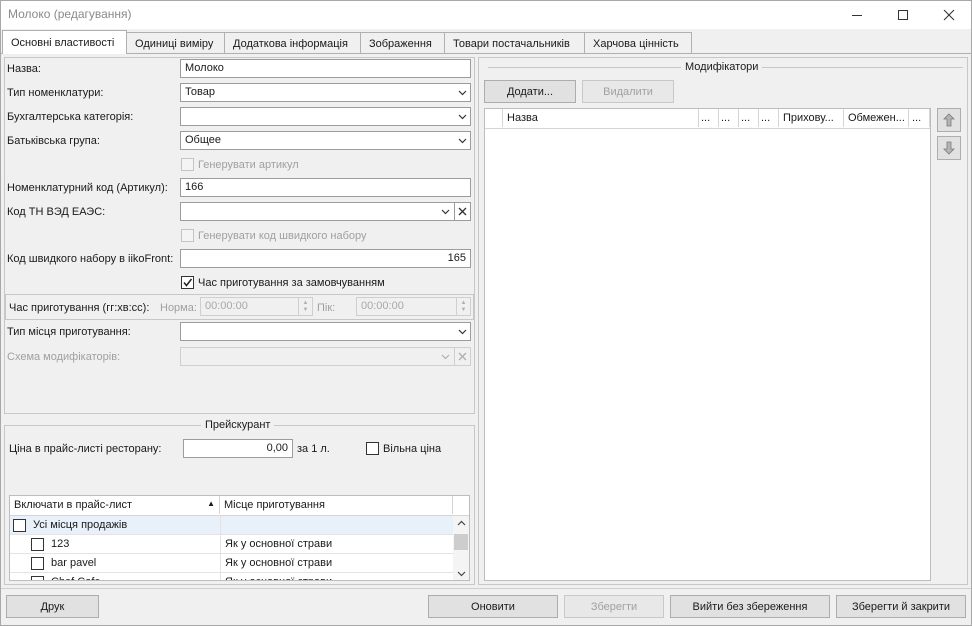 Image resolution: width=972 pixels, height=626 pixels. Describe the element at coordinates (256, 306) in the screenshot. I see `norm-time-input: 00:00:00 ▲ ▼` at that location.